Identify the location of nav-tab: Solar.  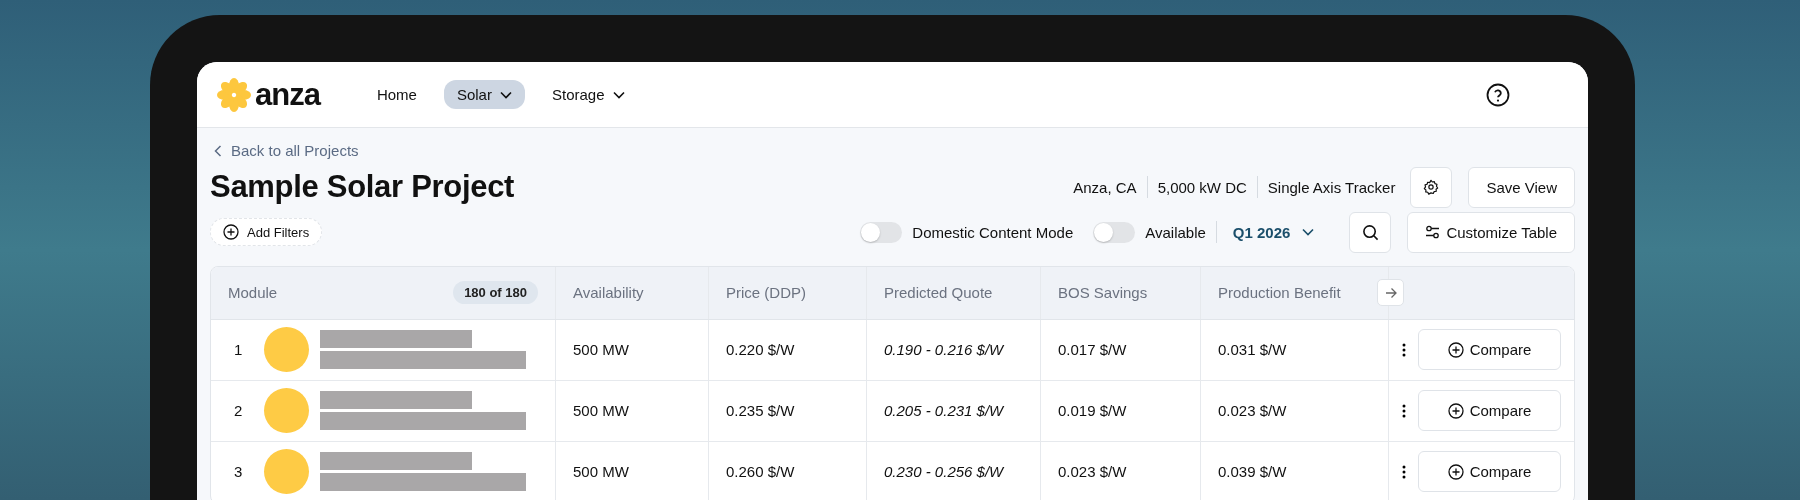
(484, 94).